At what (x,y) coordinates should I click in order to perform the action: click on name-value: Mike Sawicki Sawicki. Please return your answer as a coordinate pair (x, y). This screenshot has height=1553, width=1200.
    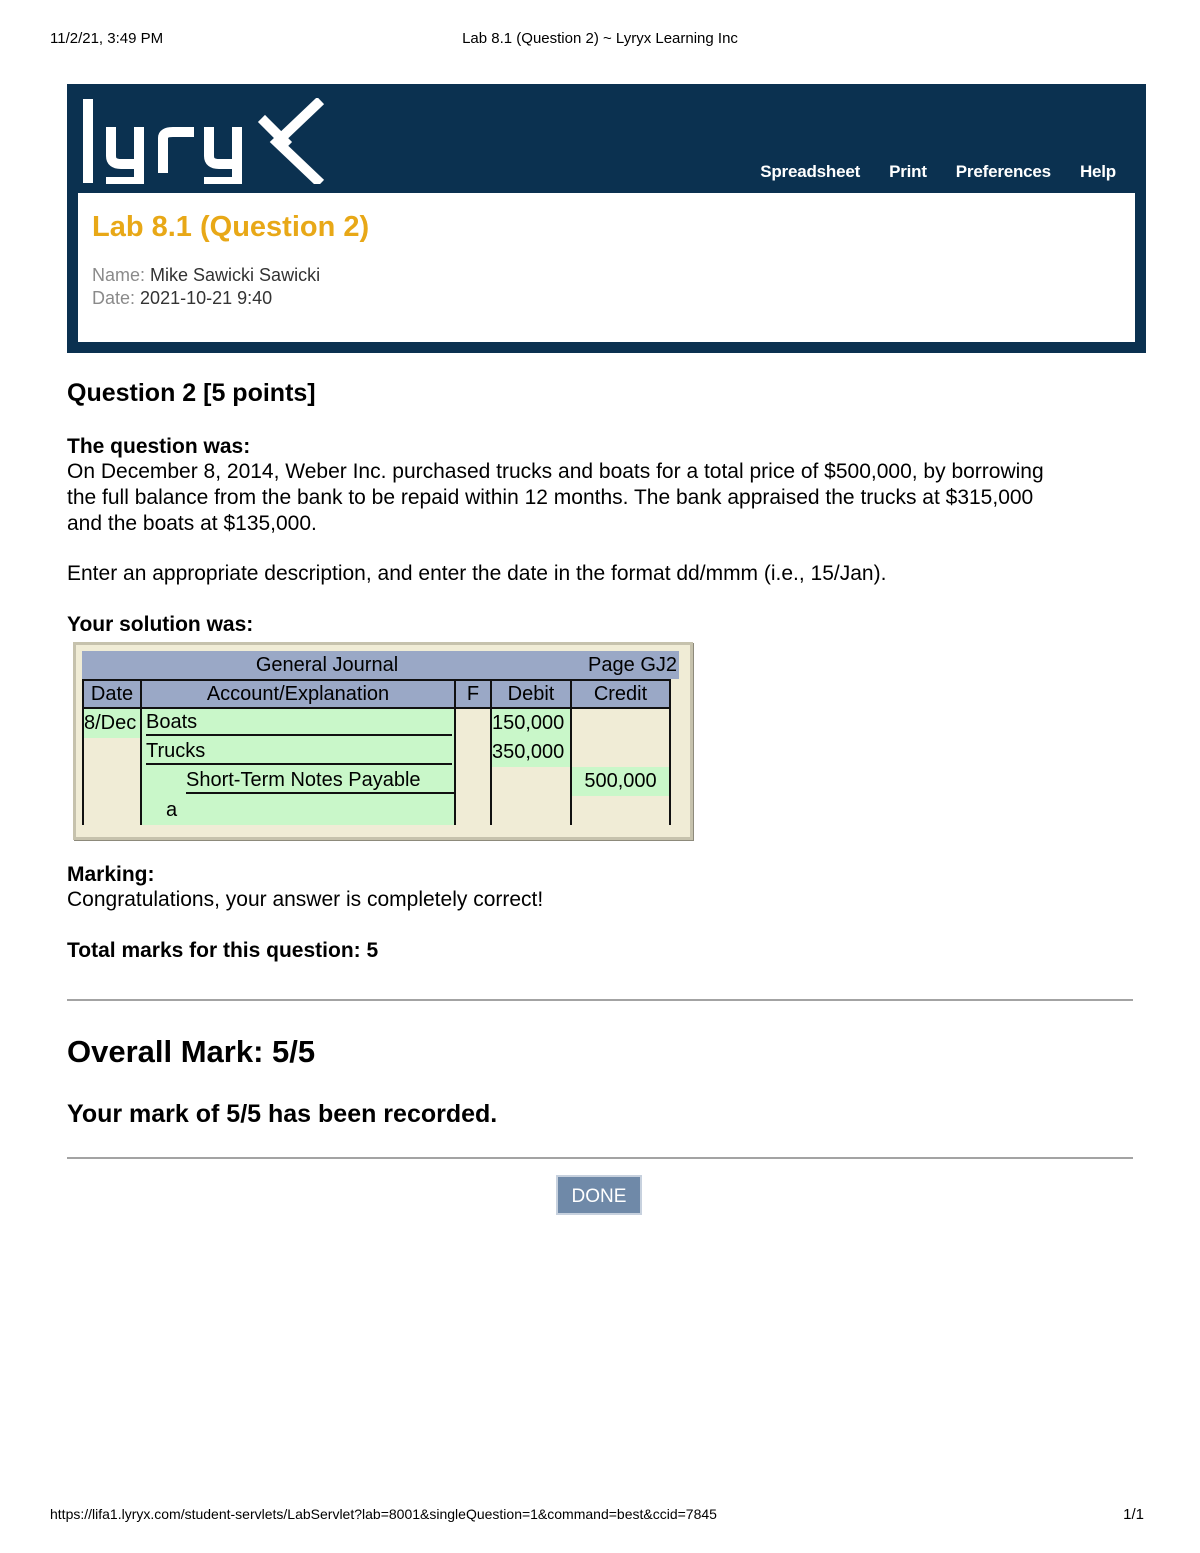
    Looking at the image, I should click on (235, 275).